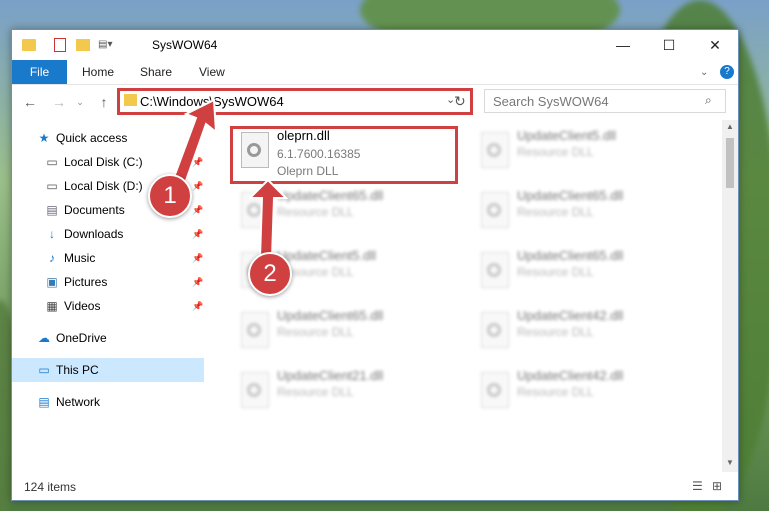 This screenshot has width=769, height=511. Describe the element at coordinates (344, 155) in the screenshot. I see `file-highlight` at that location.